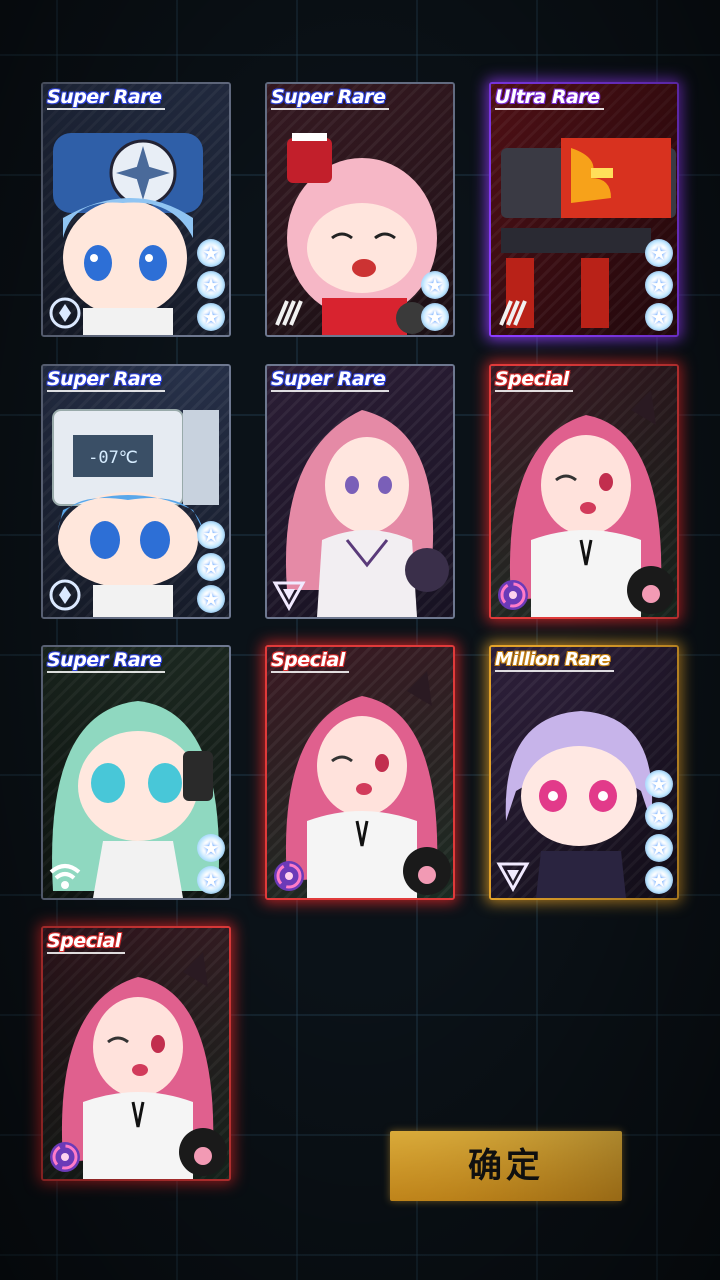 The image size is (720, 1280). Describe the element at coordinates (584, 772) in the screenshot. I see `result-card: Million Rare` at that location.